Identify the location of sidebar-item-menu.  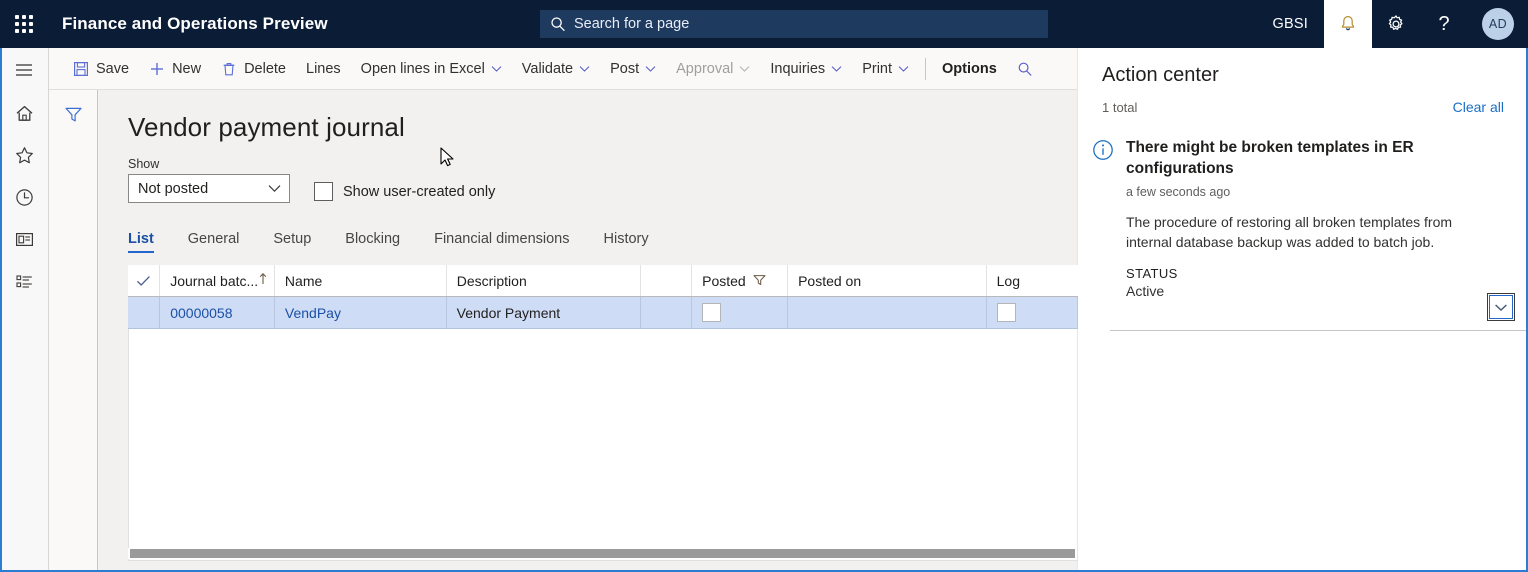
(24, 70).